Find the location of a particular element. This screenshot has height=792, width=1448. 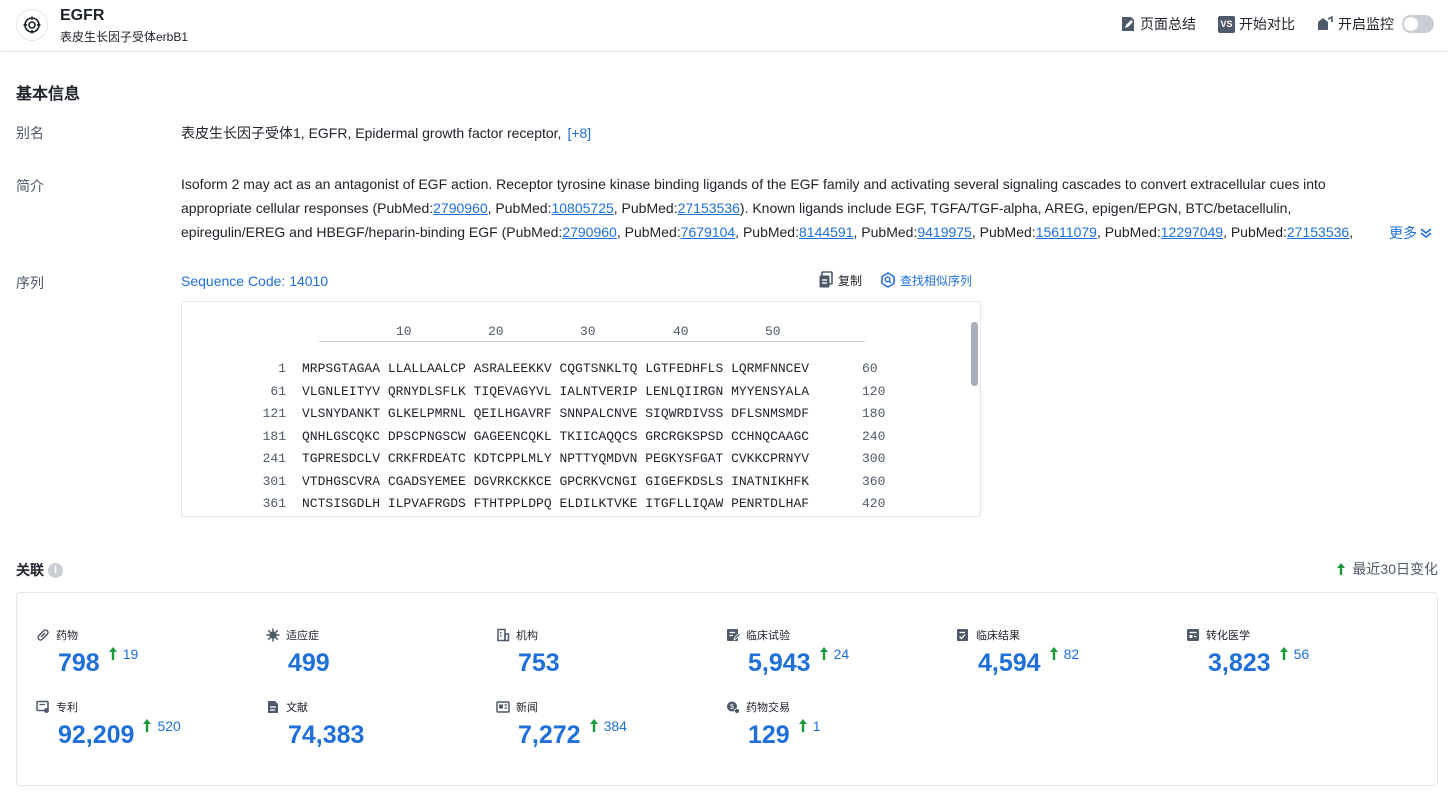

stat-delta: 19 is located at coordinates (123, 654).